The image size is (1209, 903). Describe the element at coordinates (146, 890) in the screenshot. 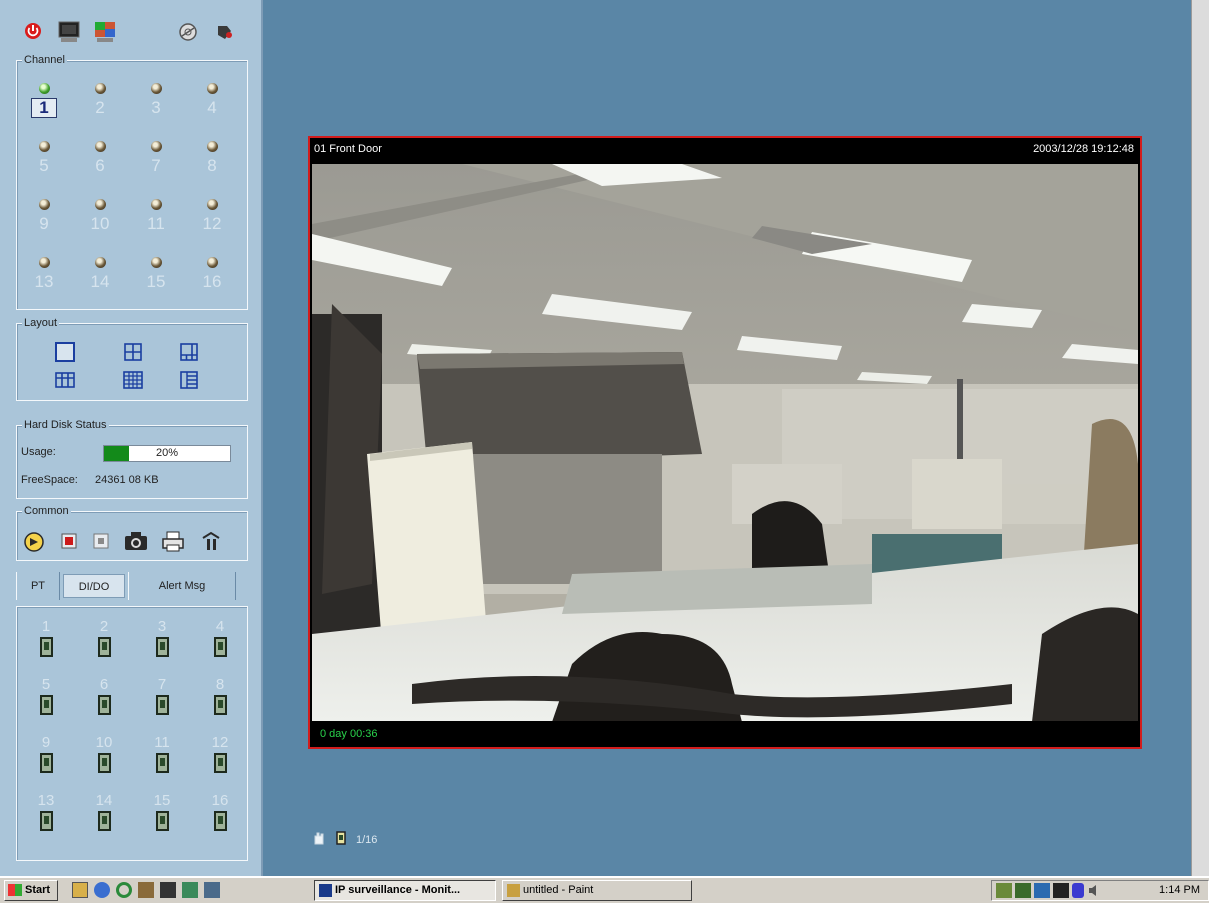

I see `tools-quick-icon` at that location.